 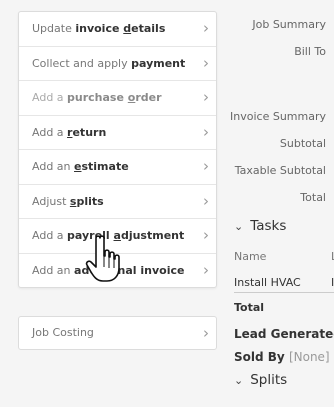 I want to click on menu-item-prefix: Update, so click(x=54, y=28).